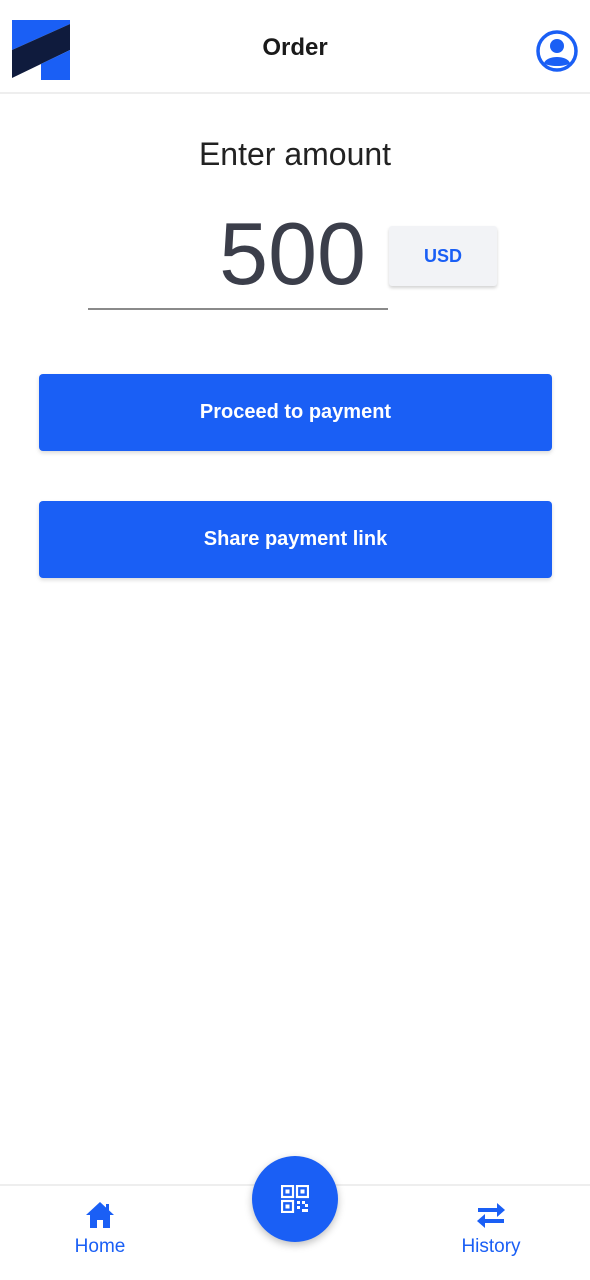 The image size is (590, 1280). Describe the element at coordinates (100, 1235) in the screenshot. I see `nav-item-home: Home` at that location.